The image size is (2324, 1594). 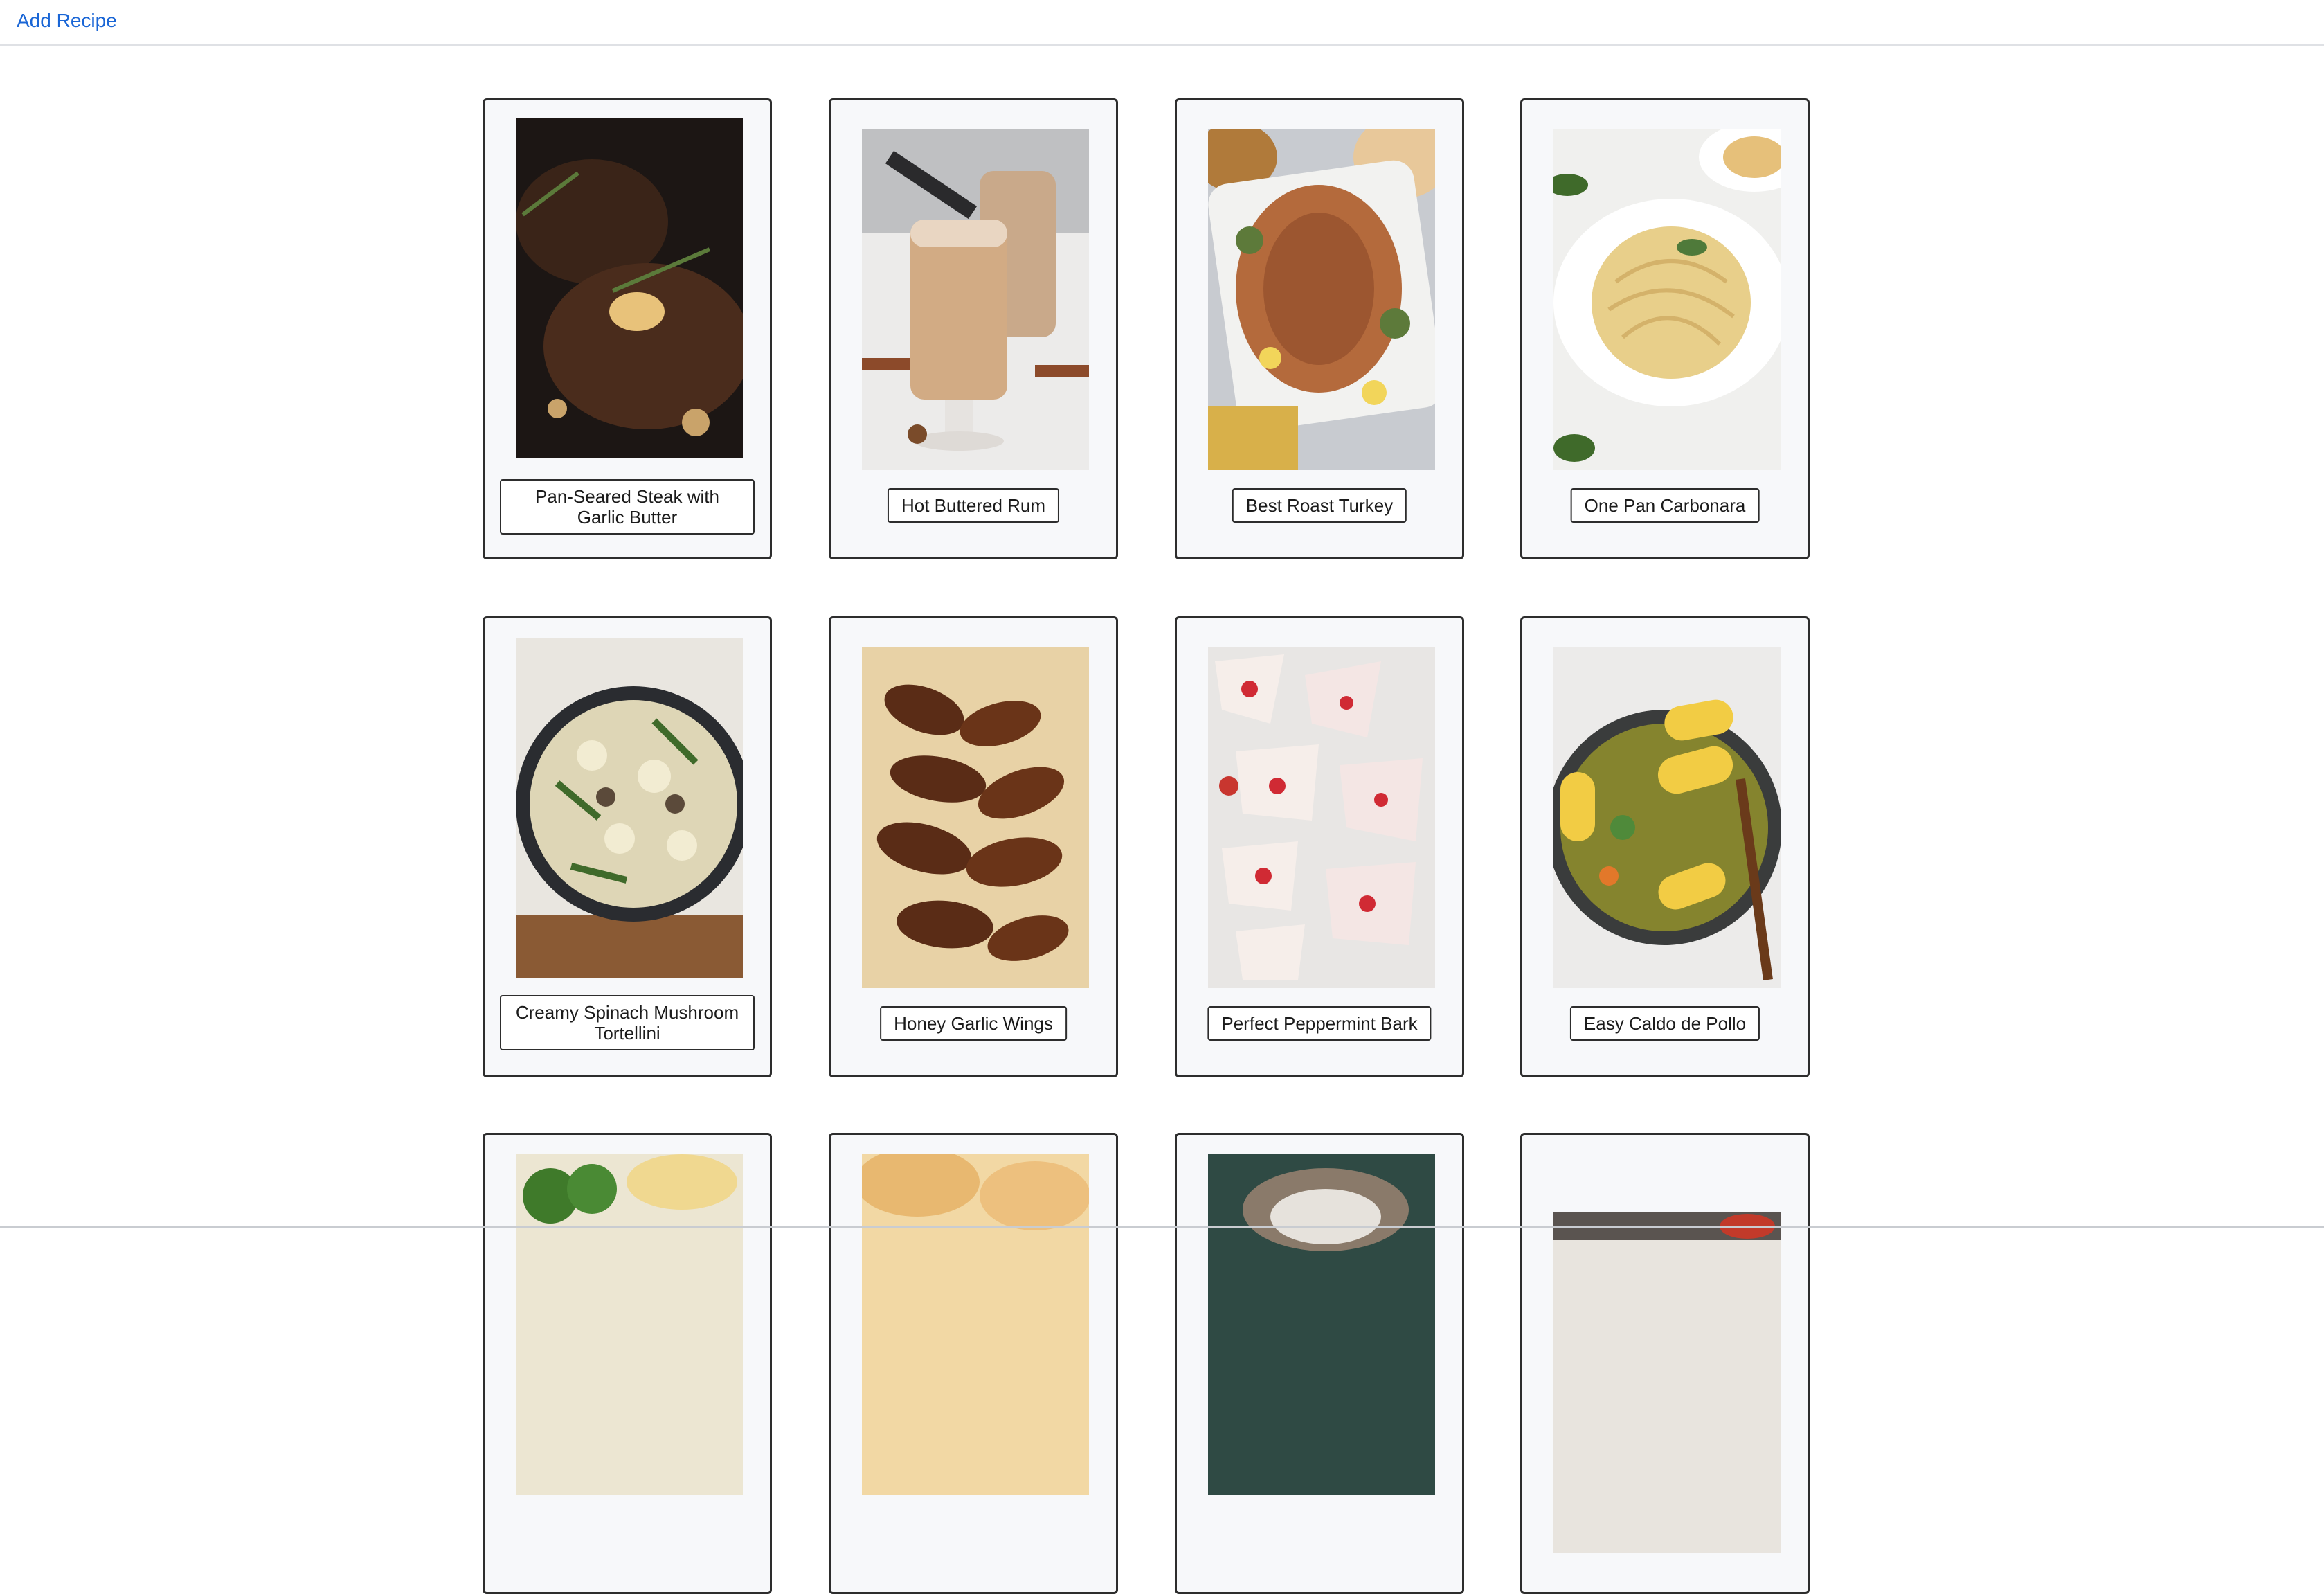 What do you see at coordinates (974, 505) in the screenshot?
I see `recipe-title-button: Hot Buttered Rum` at bounding box center [974, 505].